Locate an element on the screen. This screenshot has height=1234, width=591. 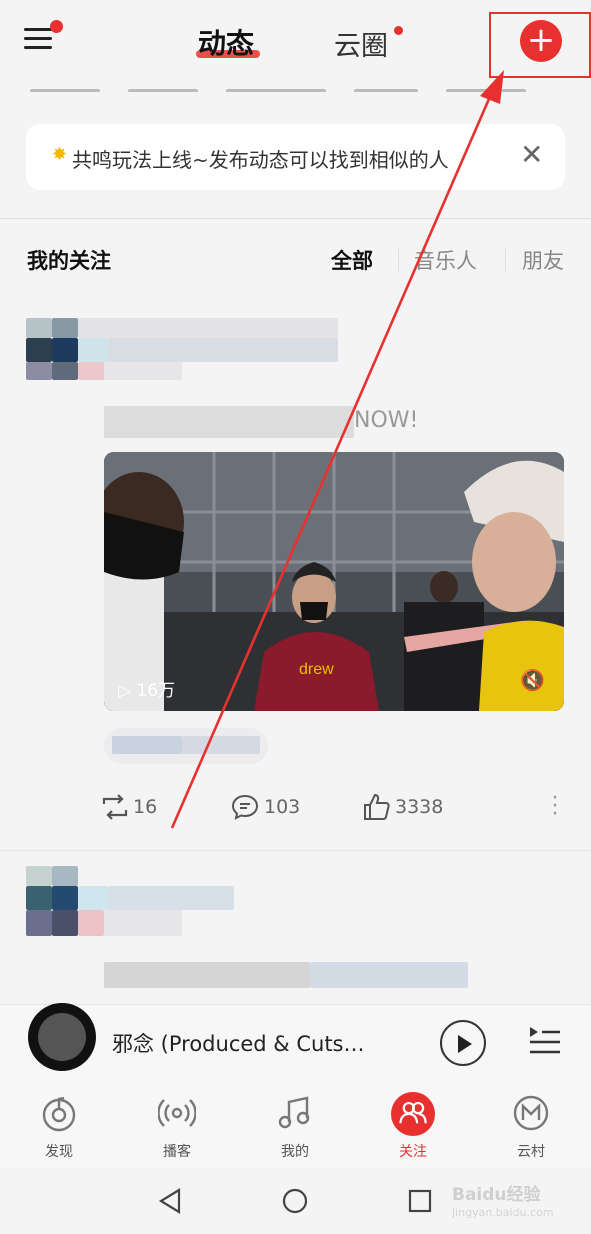
svg-text: drew is located at coordinates (316, 669).